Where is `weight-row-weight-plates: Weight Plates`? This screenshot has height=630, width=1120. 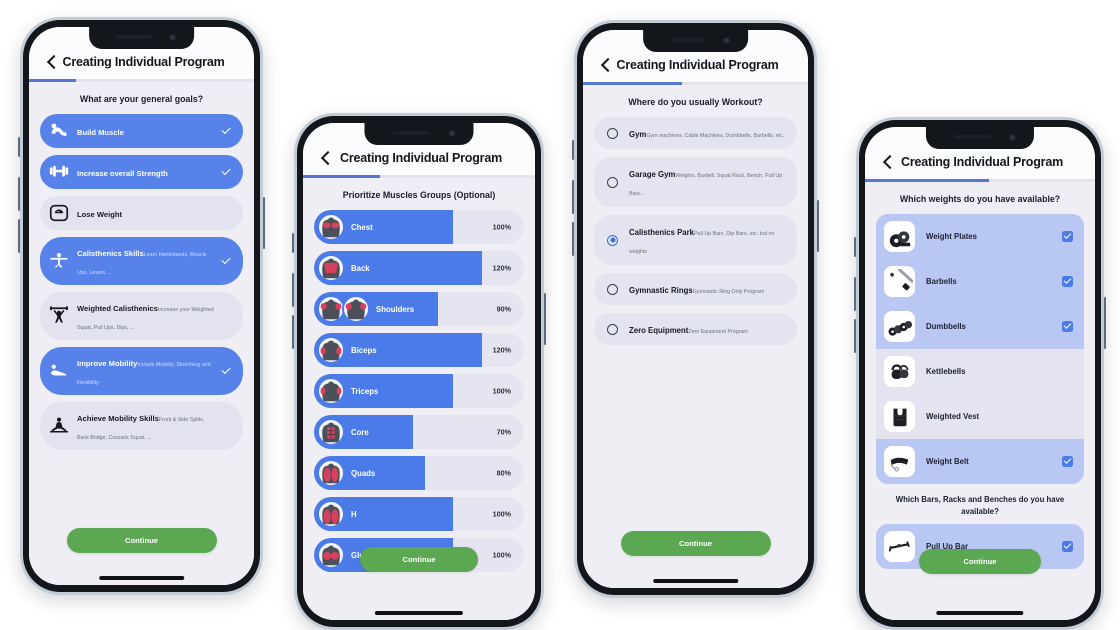
weight-row-weight-plates: Weight Plates is located at coordinates (980, 237).